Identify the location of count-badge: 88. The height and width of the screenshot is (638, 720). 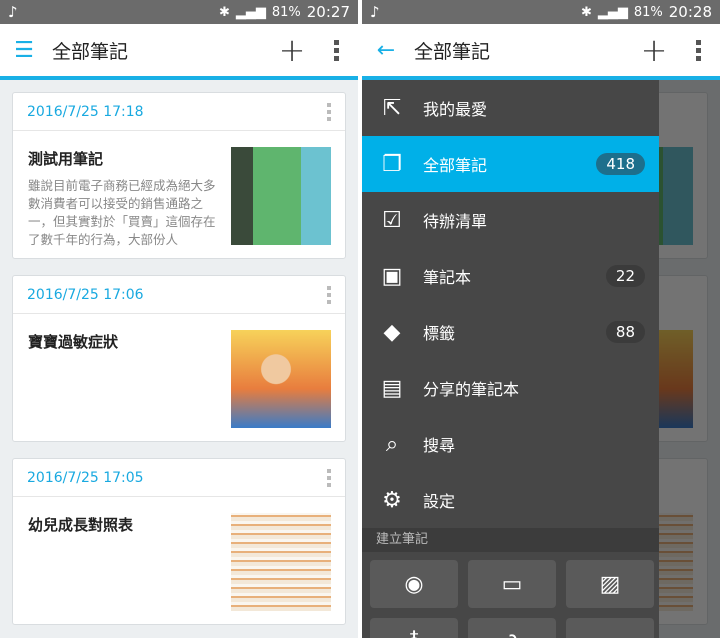
(625, 332).